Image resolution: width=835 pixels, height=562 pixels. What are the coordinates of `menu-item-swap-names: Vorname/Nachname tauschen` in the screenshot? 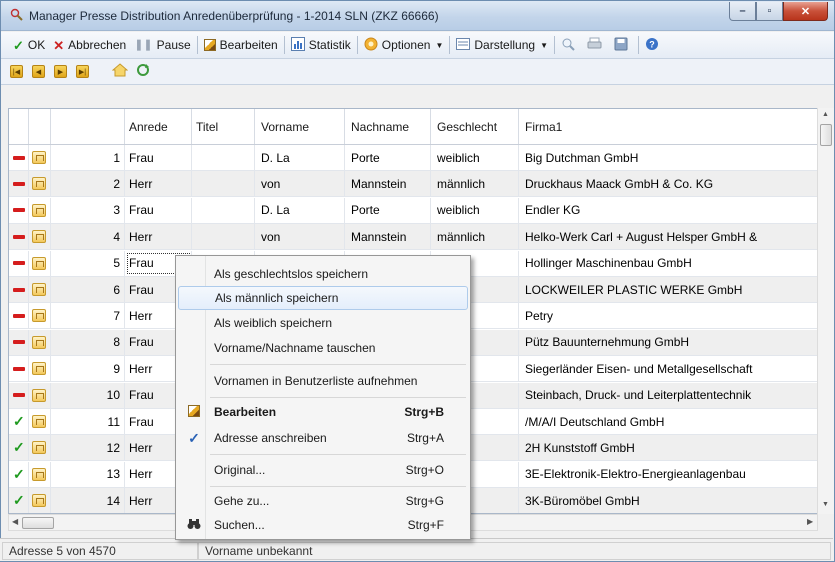 It's located at (323, 348).